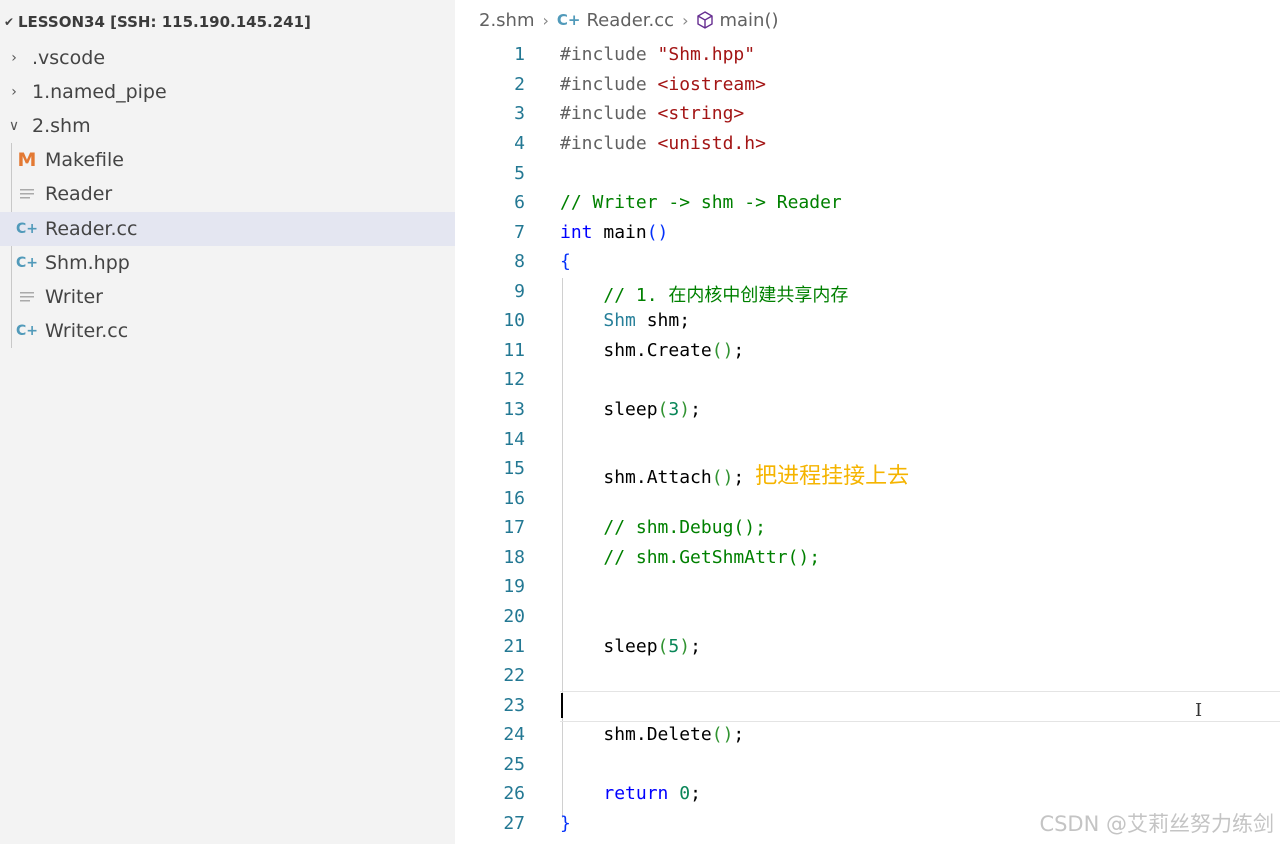 The image size is (1280, 844). I want to click on line-number: 26, so click(490, 793).